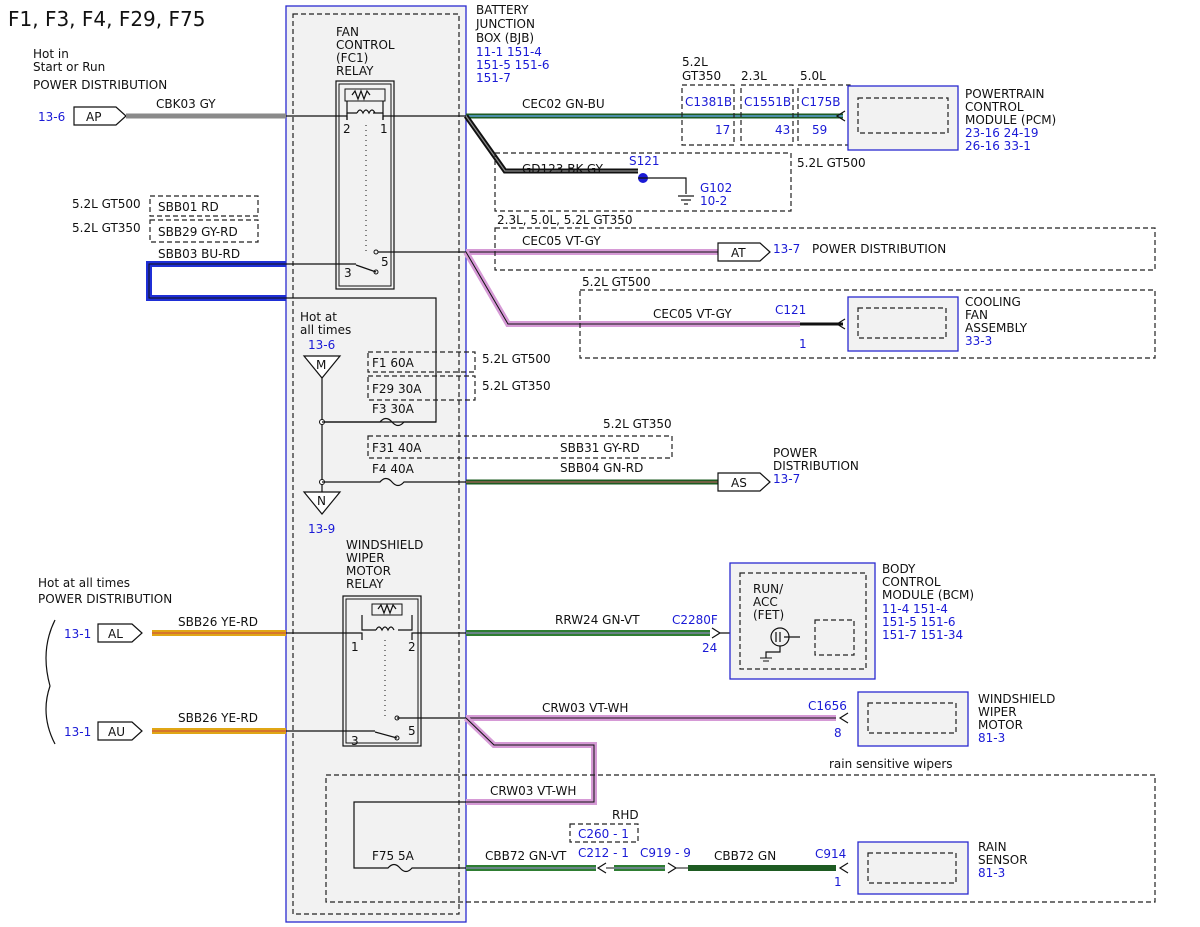 The image size is (1200, 927). I want to click on svg-text: 8, so click(838, 733).